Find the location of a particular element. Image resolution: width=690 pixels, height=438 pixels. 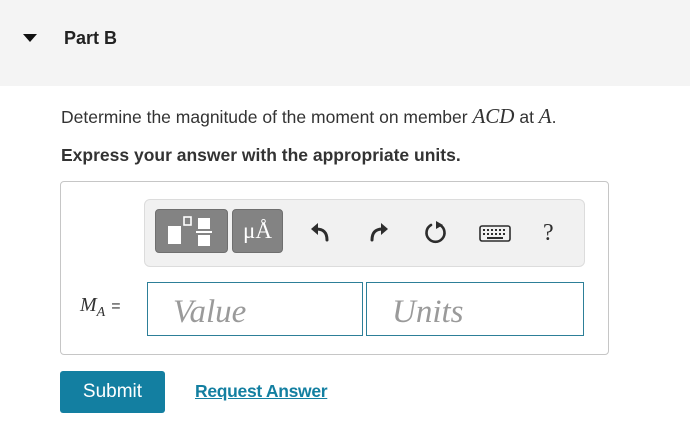

reset-button is located at coordinates (436, 232).